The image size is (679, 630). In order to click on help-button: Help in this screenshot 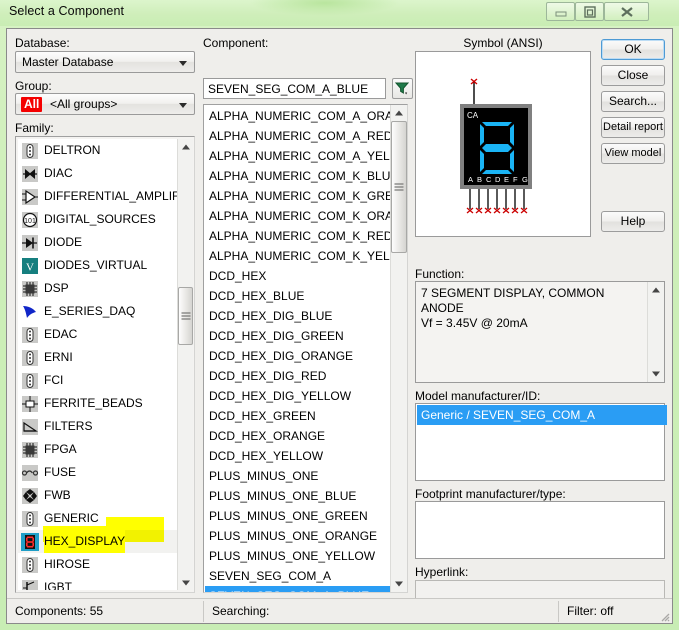, I will do `click(633, 221)`.